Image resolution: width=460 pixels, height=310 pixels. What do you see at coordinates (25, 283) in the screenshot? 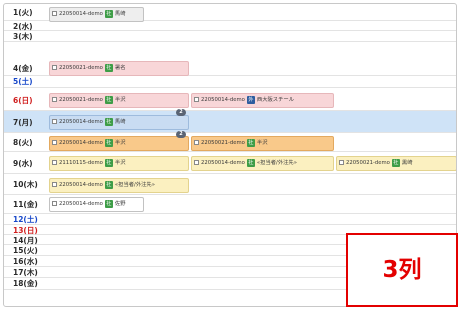
I see `day-label: 18(金)` at bounding box center [25, 283].